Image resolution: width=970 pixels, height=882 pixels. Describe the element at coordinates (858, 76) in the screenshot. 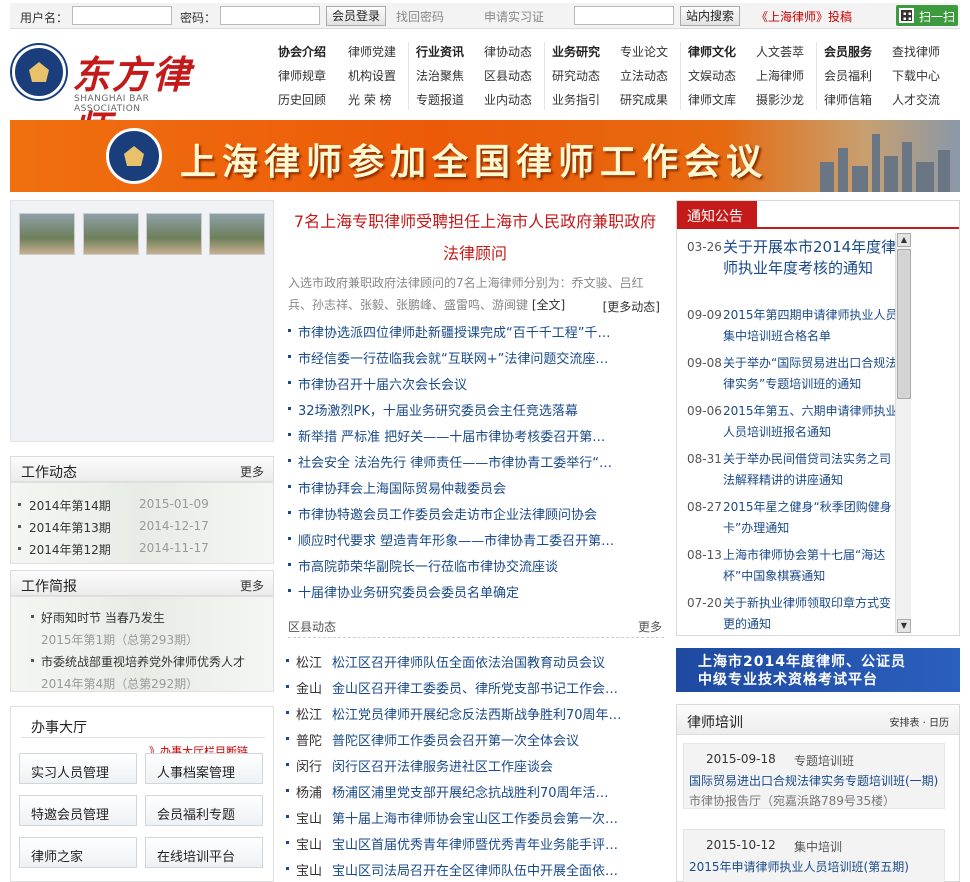

I see `nav-item: 会员福利` at that location.